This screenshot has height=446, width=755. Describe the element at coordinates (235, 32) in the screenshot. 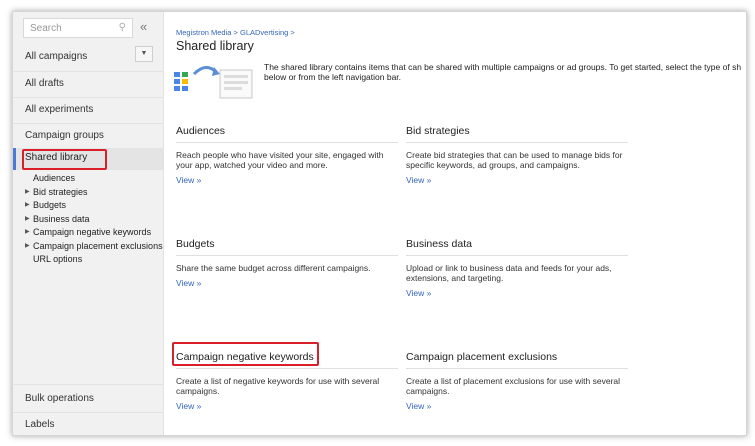

I see `breadcrumb: Megistron Media > GLADvertising >` at that location.